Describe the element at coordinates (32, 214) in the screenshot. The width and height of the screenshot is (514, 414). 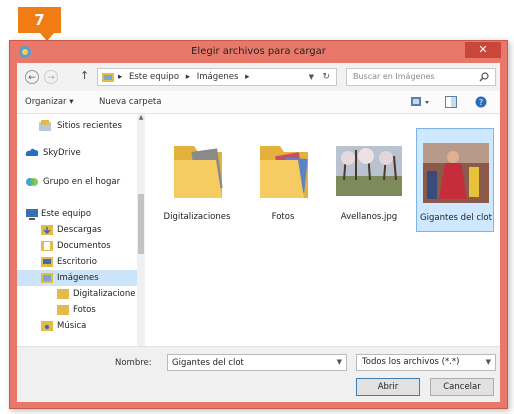
I see `computer-icon` at that location.